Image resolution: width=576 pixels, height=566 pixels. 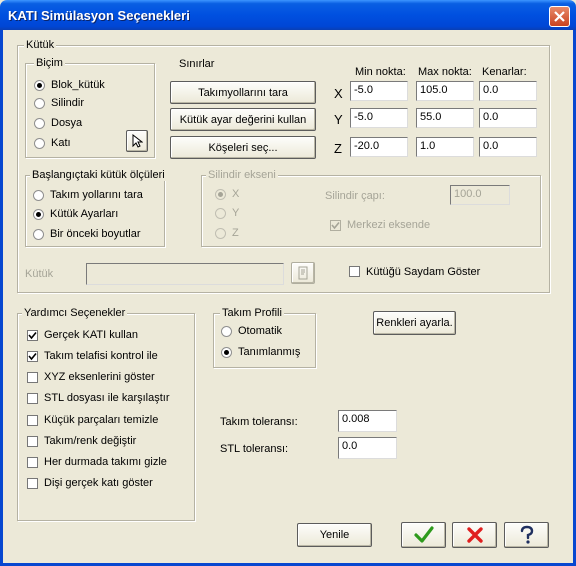 I want to click on bicim-legend: Biçim, so click(x=49, y=63).